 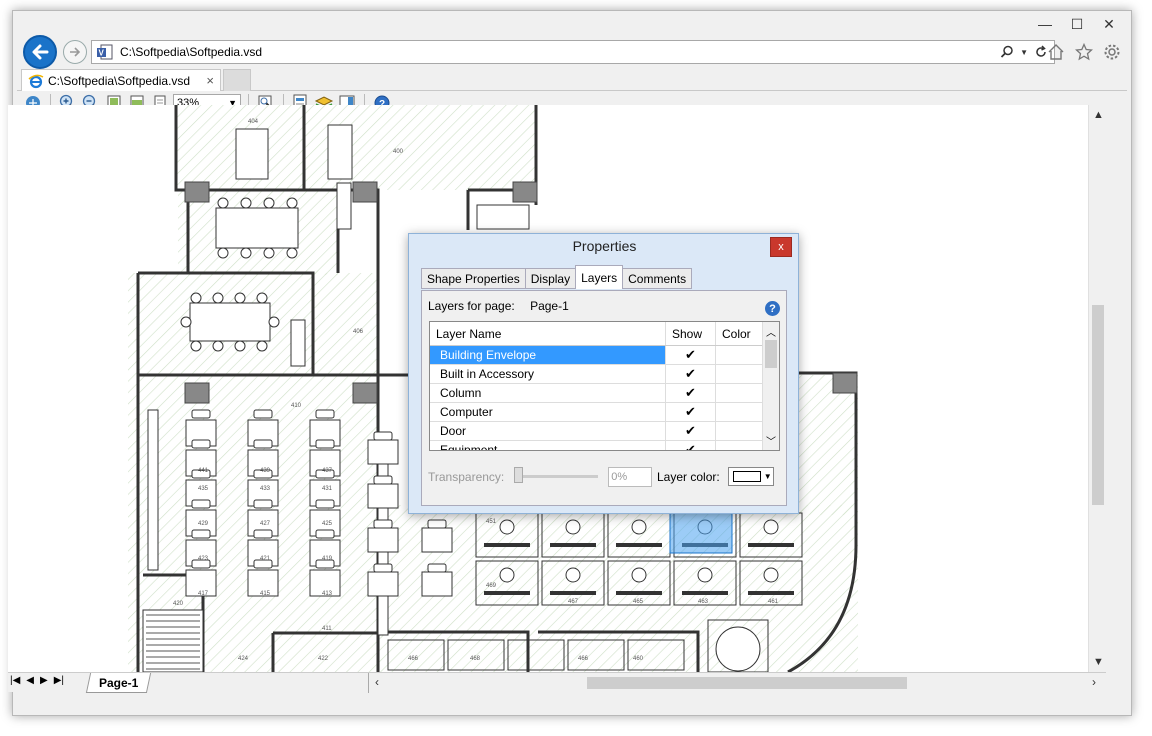 What do you see at coordinates (75, 52) in the screenshot?
I see `forward-button` at bounding box center [75, 52].